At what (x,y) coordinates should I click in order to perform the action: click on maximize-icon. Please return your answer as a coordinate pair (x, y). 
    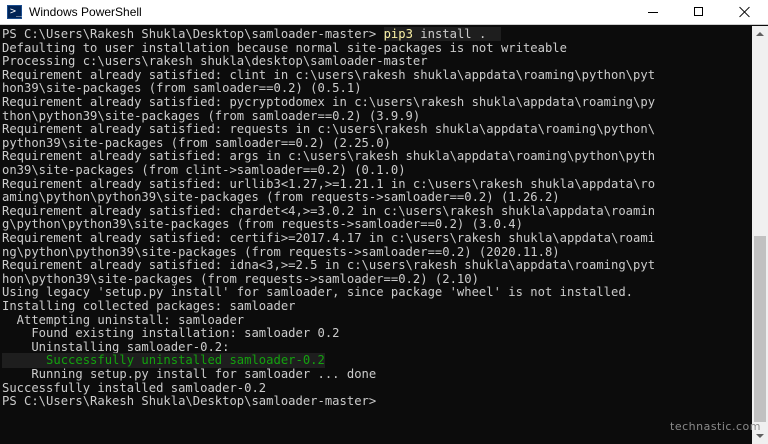
    Looking at the image, I should click on (698, 11).